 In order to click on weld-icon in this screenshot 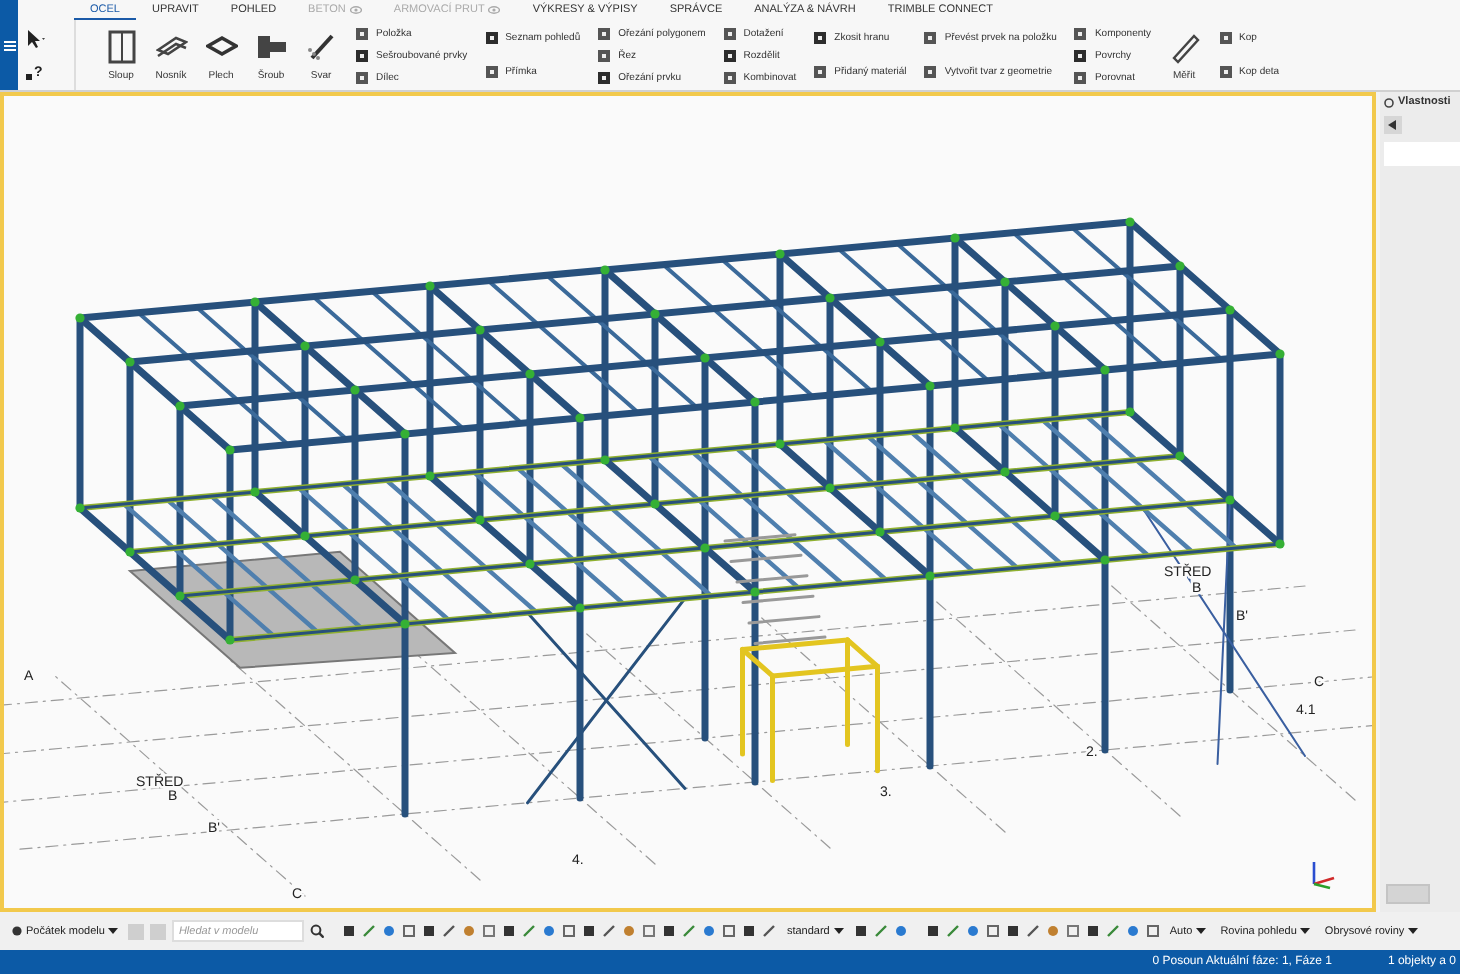, I will do `click(321, 46)`.